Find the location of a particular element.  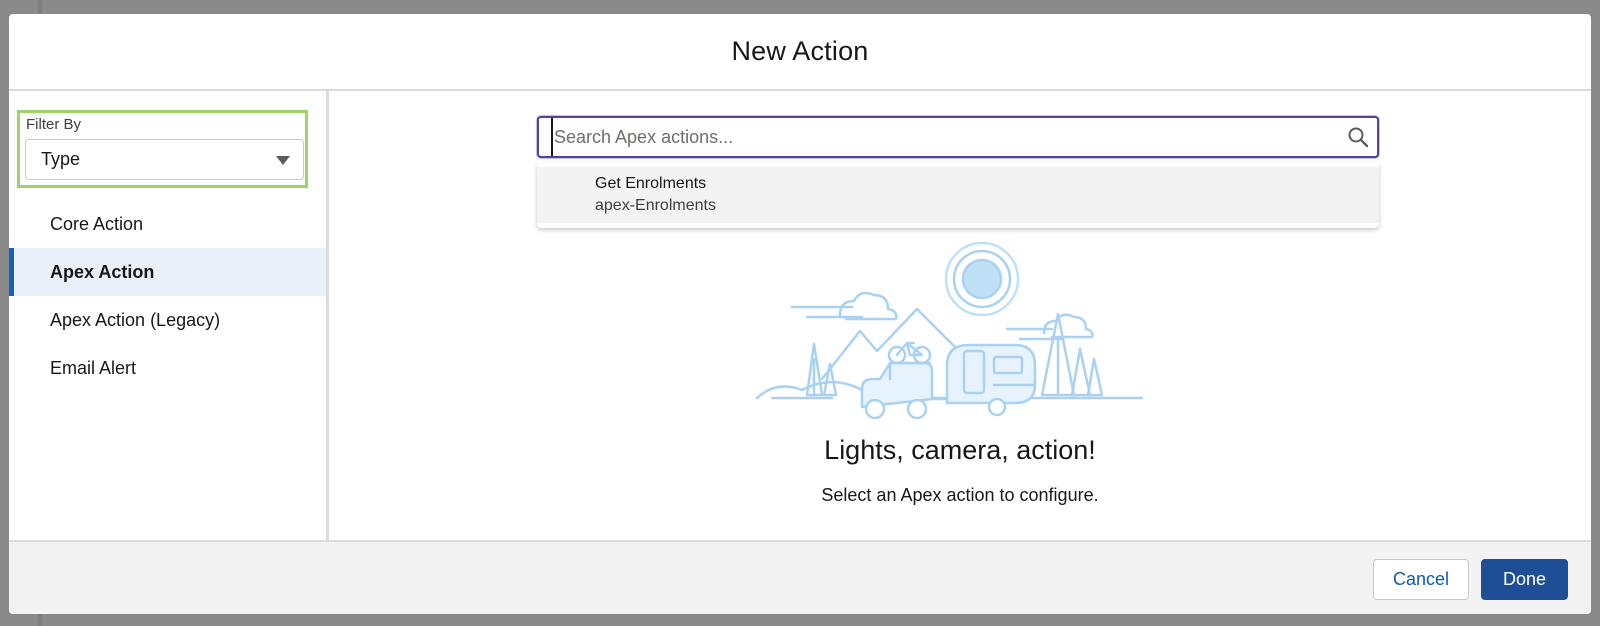

sidebar-item-core-action: Core Action is located at coordinates (167, 224).